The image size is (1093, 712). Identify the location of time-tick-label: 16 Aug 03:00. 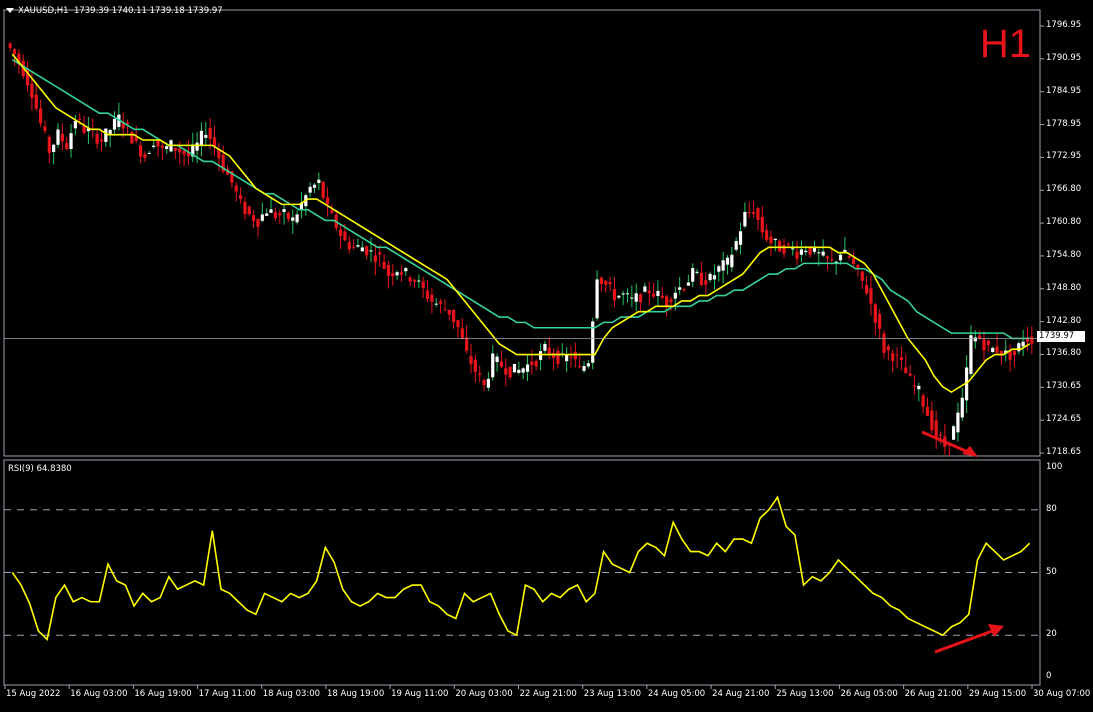
(99, 694).